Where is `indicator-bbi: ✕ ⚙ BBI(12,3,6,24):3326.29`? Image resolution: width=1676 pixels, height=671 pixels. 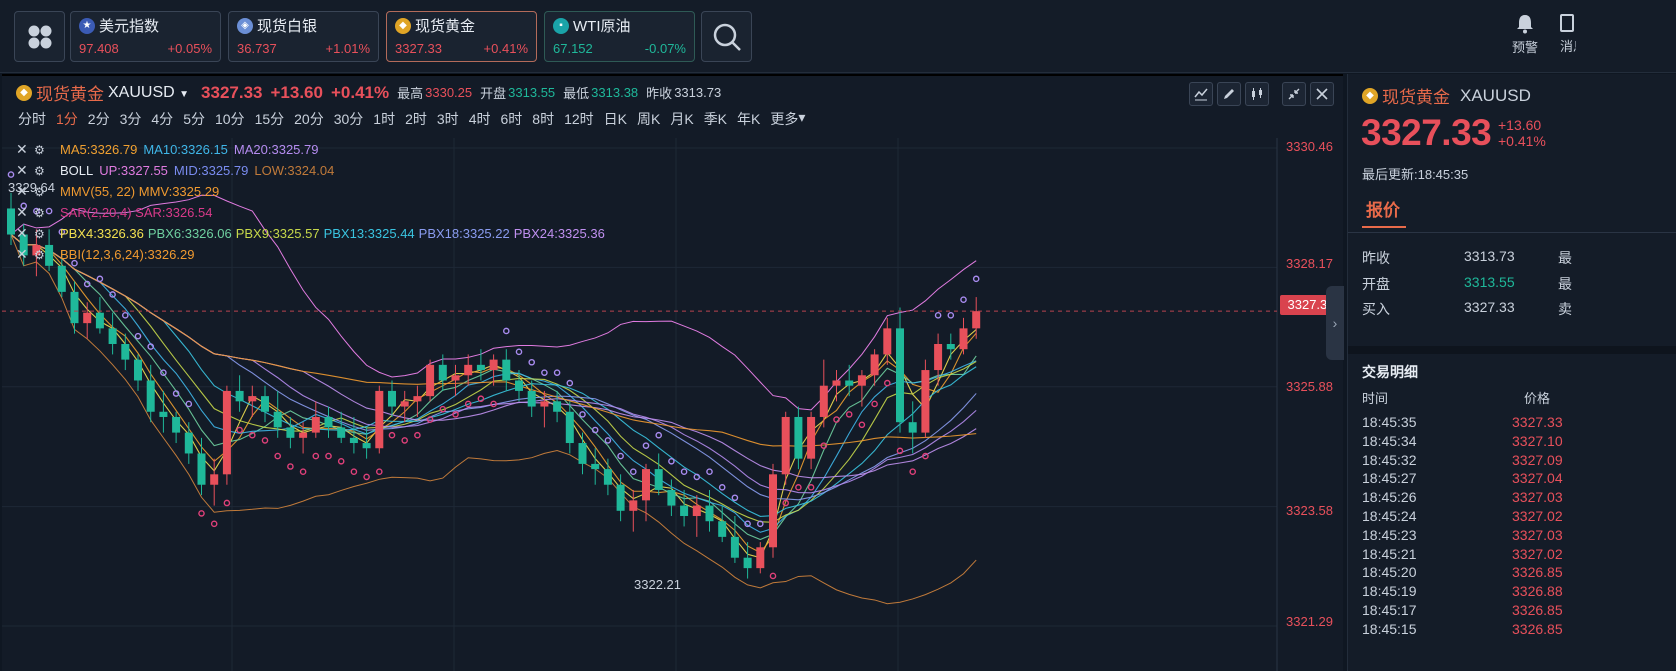 indicator-bbi: ✕ ⚙ BBI(12,3,6,24):3326.29 is located at coordinates (105, 254).